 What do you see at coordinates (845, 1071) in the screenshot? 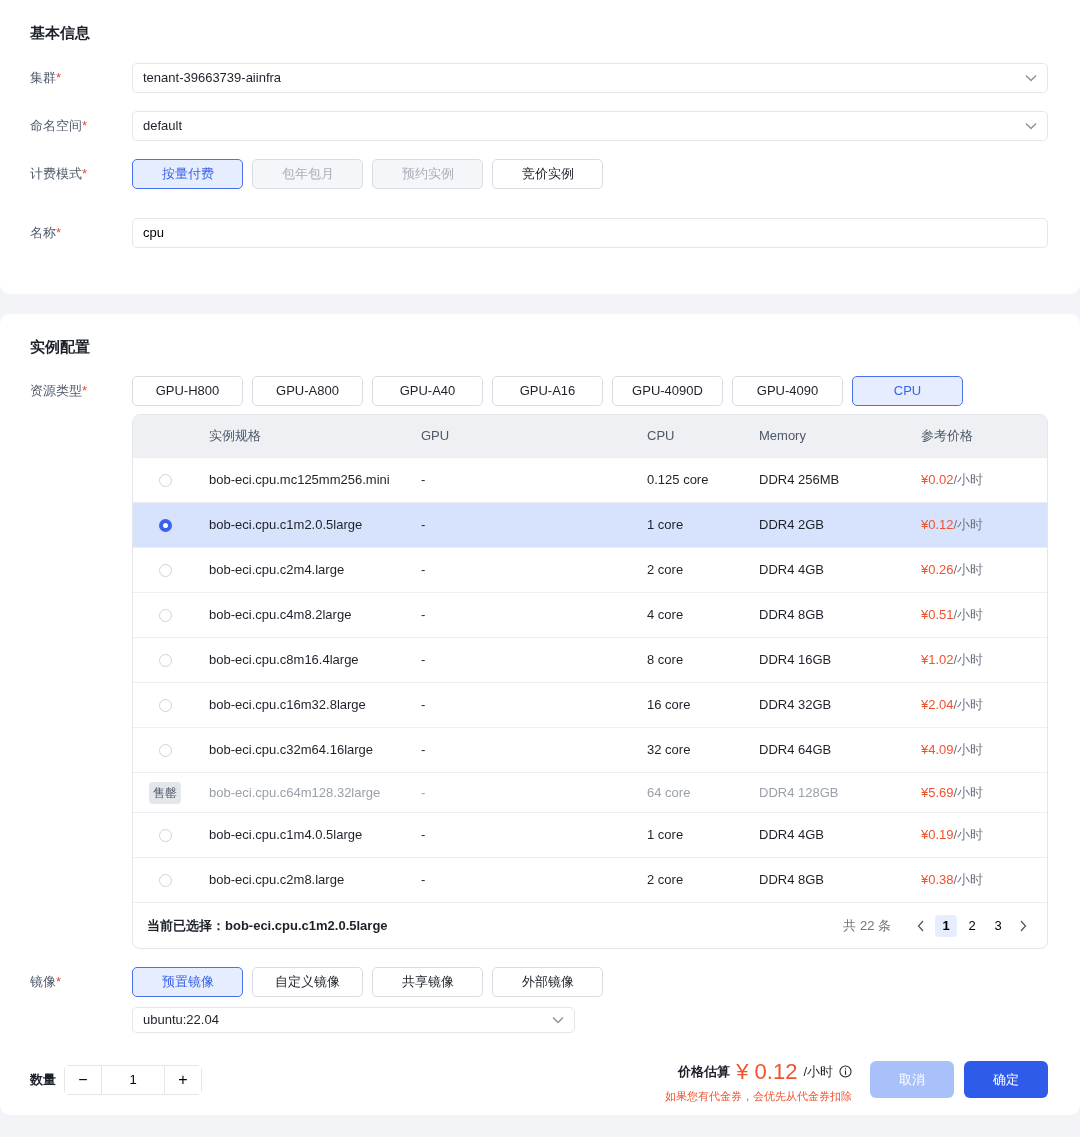
I see `info-icon` at bounding box center [845, 1071].